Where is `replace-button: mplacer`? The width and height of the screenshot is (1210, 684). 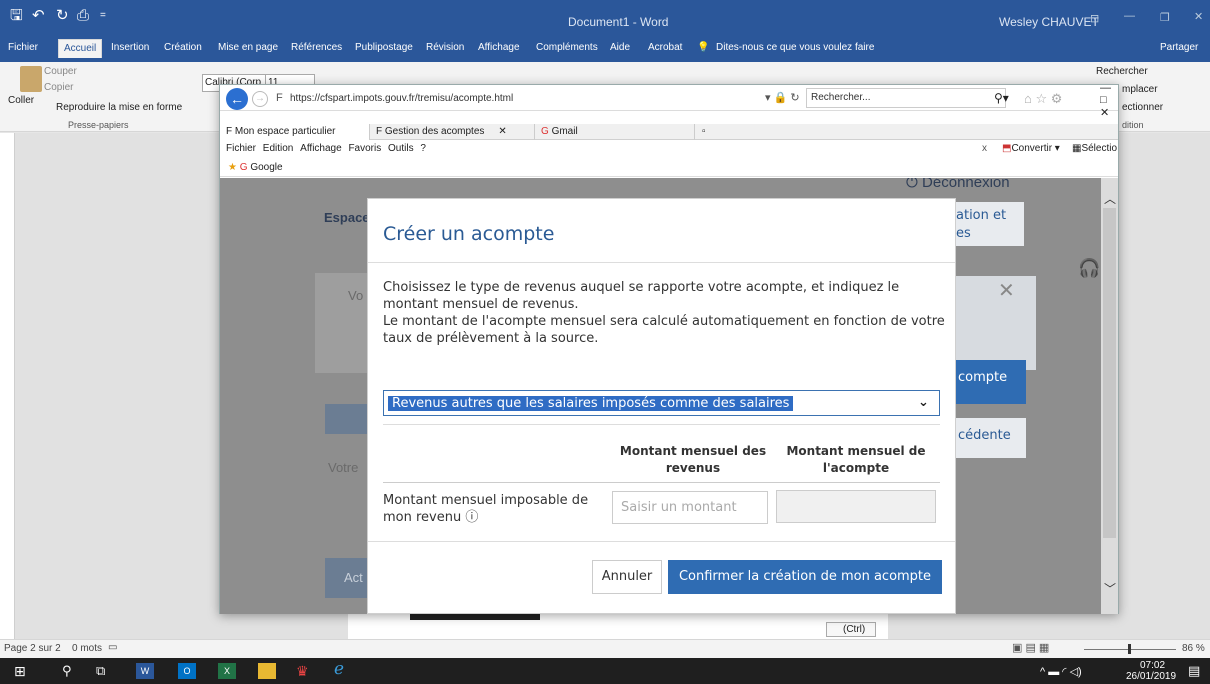
replace-button: mplacer is located at coordinates (1140, 89).